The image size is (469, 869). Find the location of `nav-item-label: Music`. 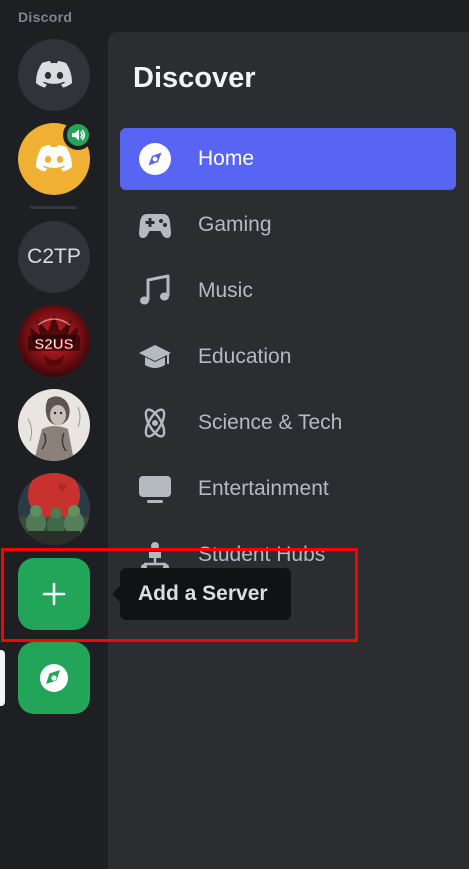

nav-item-label: Music is located at coordinates (225, 290).